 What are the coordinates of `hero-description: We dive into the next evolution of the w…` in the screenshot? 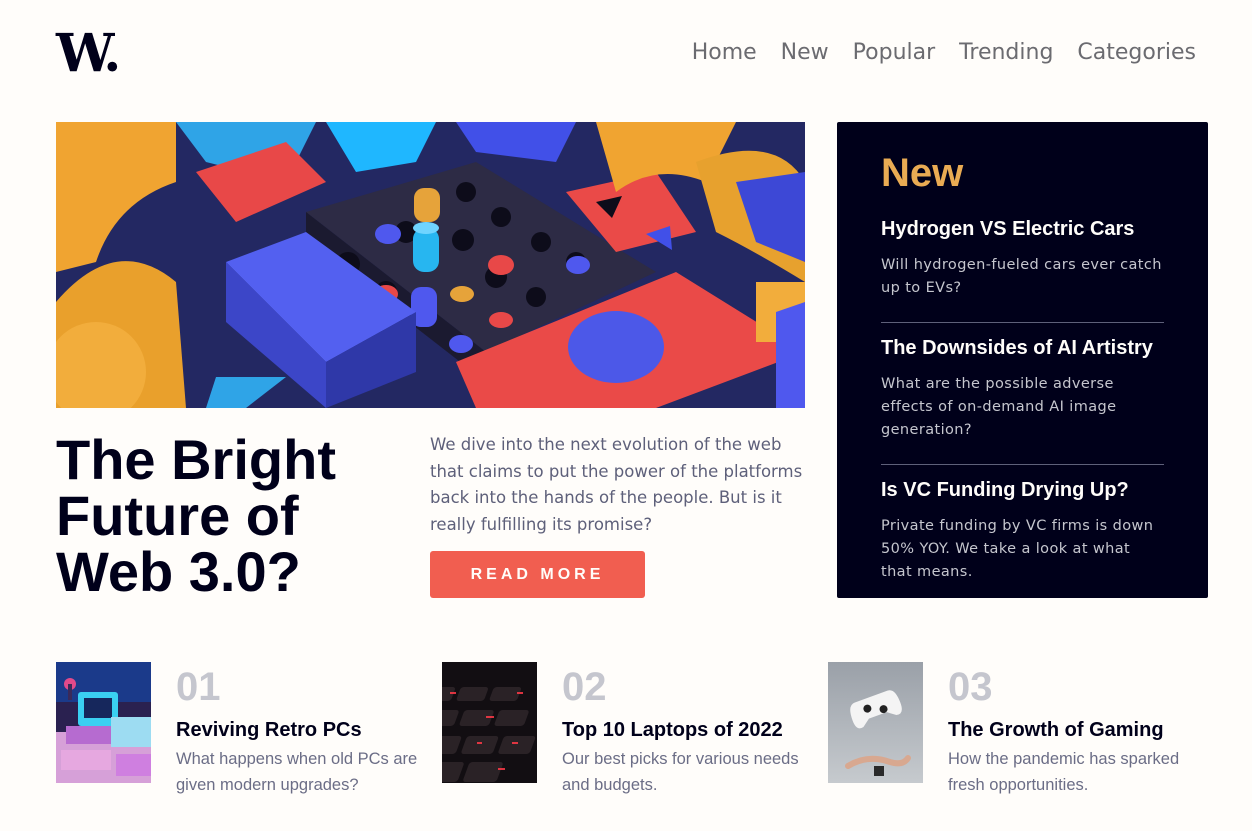 It's located at (616, 484).